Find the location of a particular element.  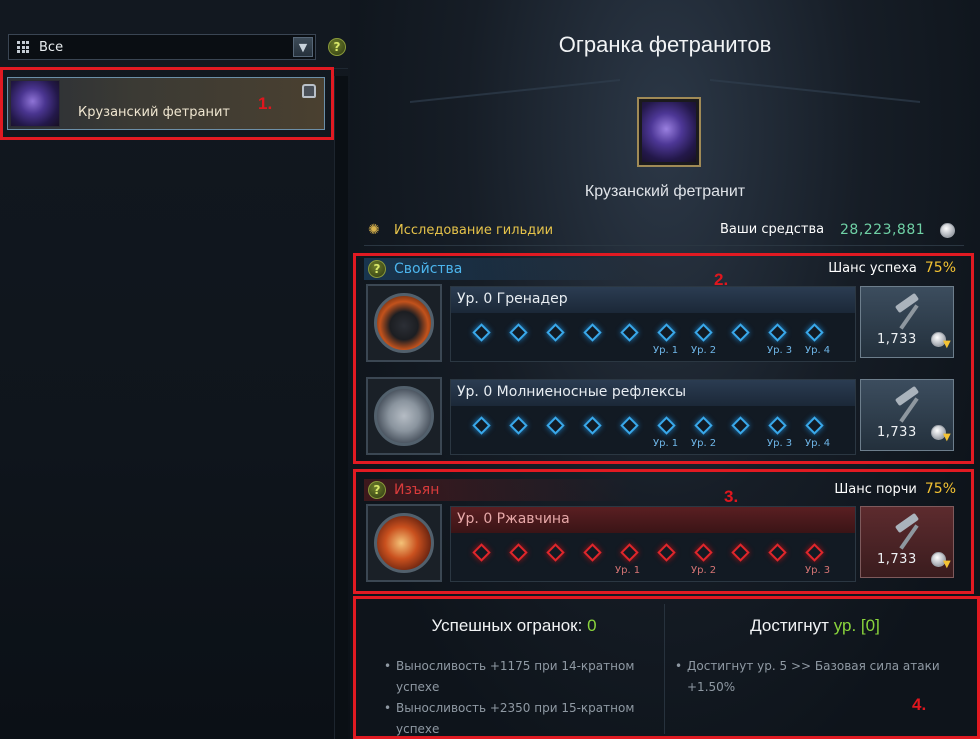

rust-debuff-icon is located at coordinates (404, 543).